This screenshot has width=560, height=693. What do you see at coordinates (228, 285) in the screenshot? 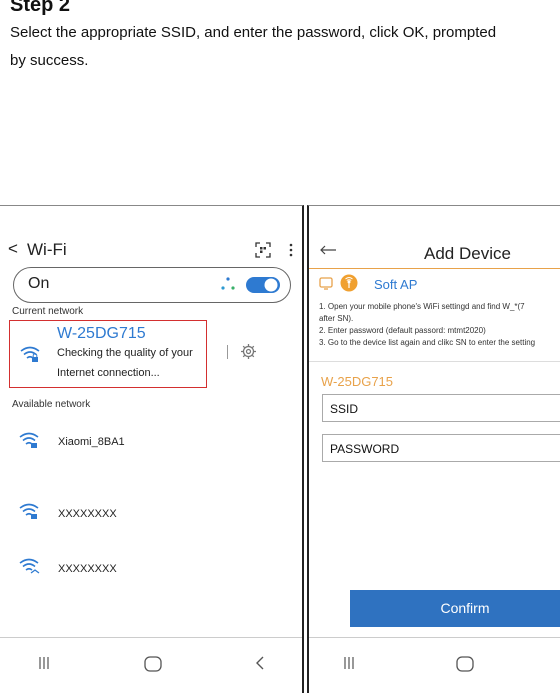
I see `wifi-scanning-icon` at bounding box center [228, 285].